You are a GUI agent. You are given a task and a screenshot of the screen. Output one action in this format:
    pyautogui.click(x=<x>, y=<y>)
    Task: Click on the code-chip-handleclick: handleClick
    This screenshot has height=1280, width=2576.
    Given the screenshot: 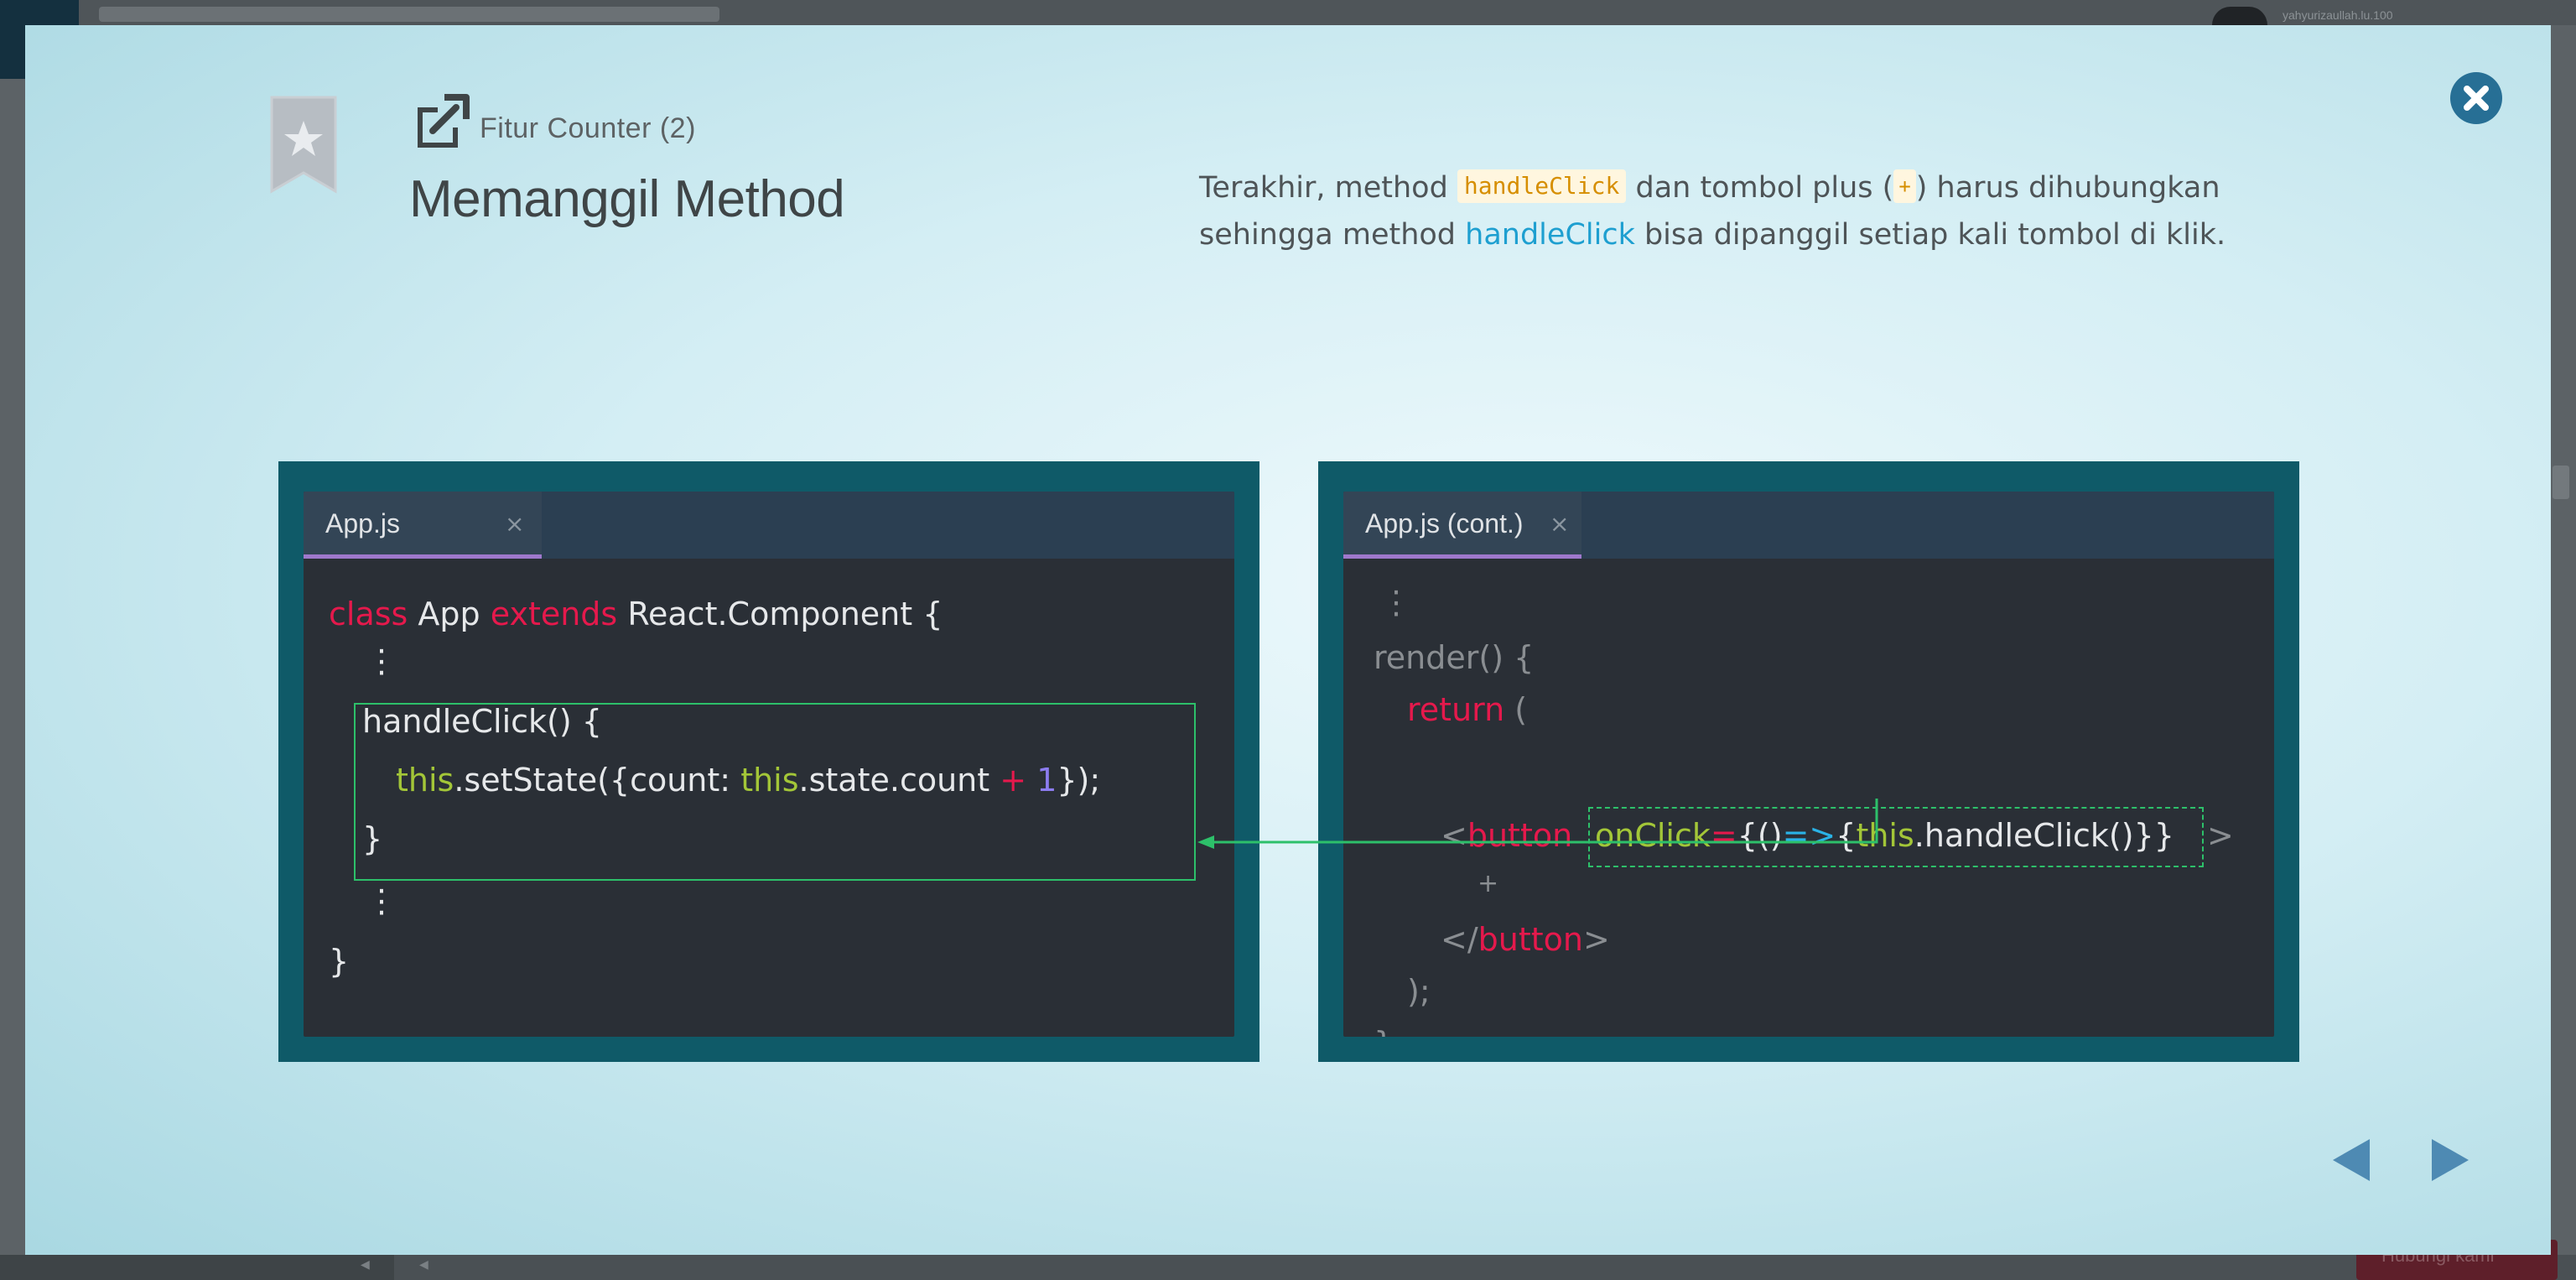 What is the action you would take?
    pyautogui.click(x=1542, y=186)
    